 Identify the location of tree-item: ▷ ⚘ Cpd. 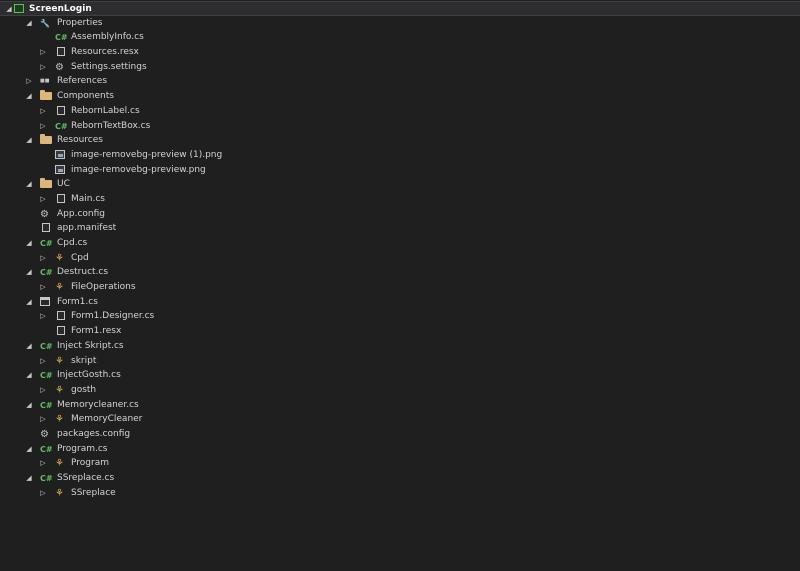
(400, 258).